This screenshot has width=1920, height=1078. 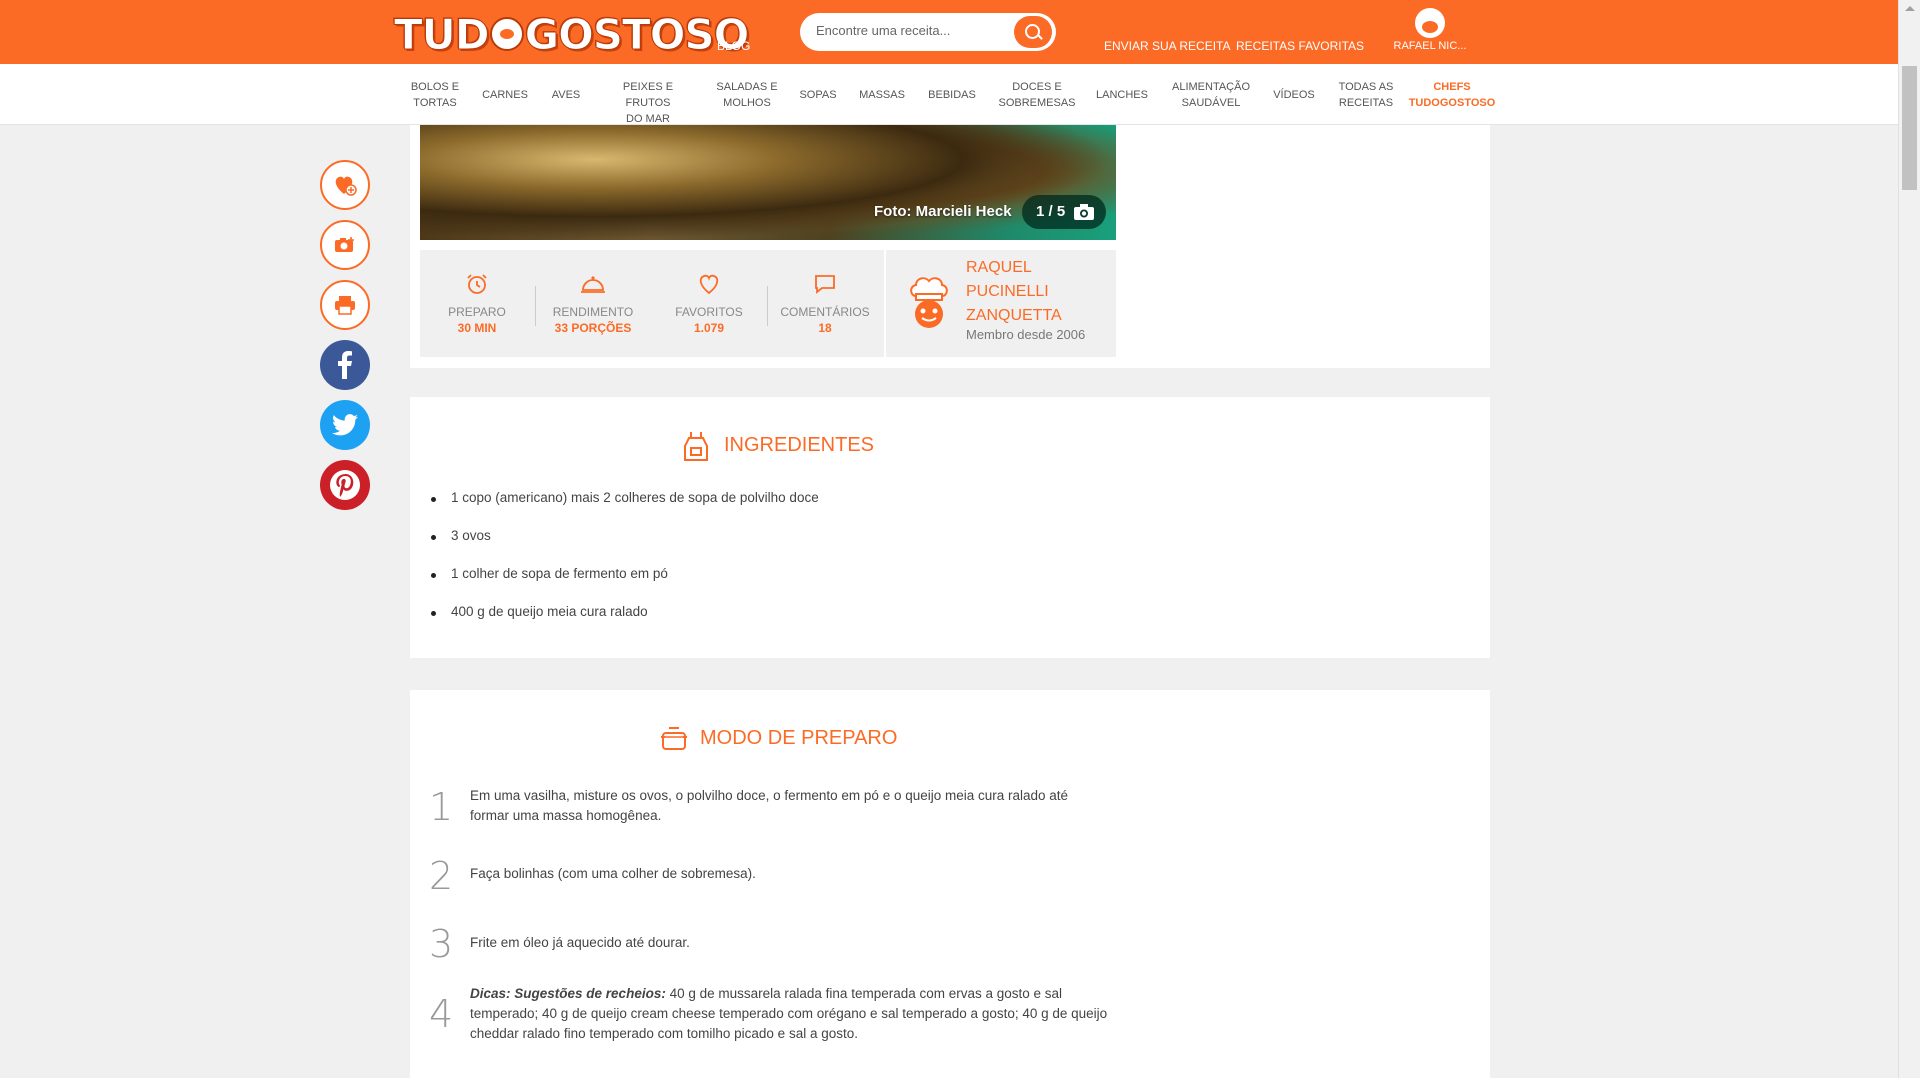 What do you see at coordinates (1026, 334) in the screenshot?
I see `author-member-since: Membro desde 2006` at bounding box center [1026, 334].